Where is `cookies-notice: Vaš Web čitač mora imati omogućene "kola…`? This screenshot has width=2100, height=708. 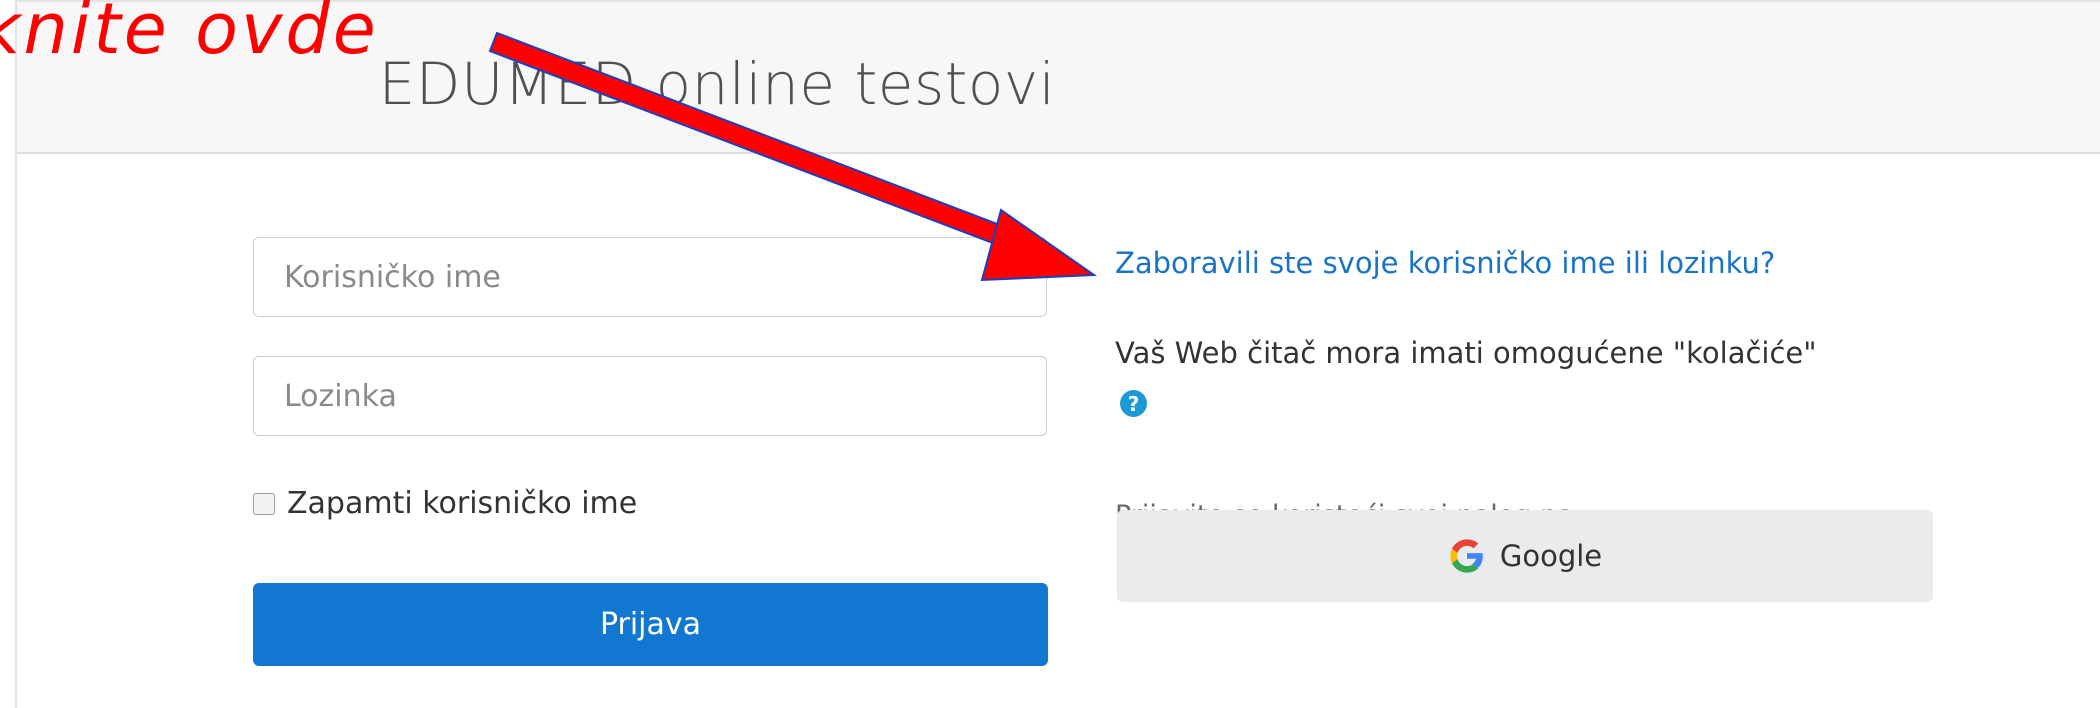 cookies-notice: Vaš Web čitač mora imati omogućene "kola… is located at coordinates (1466, 353).